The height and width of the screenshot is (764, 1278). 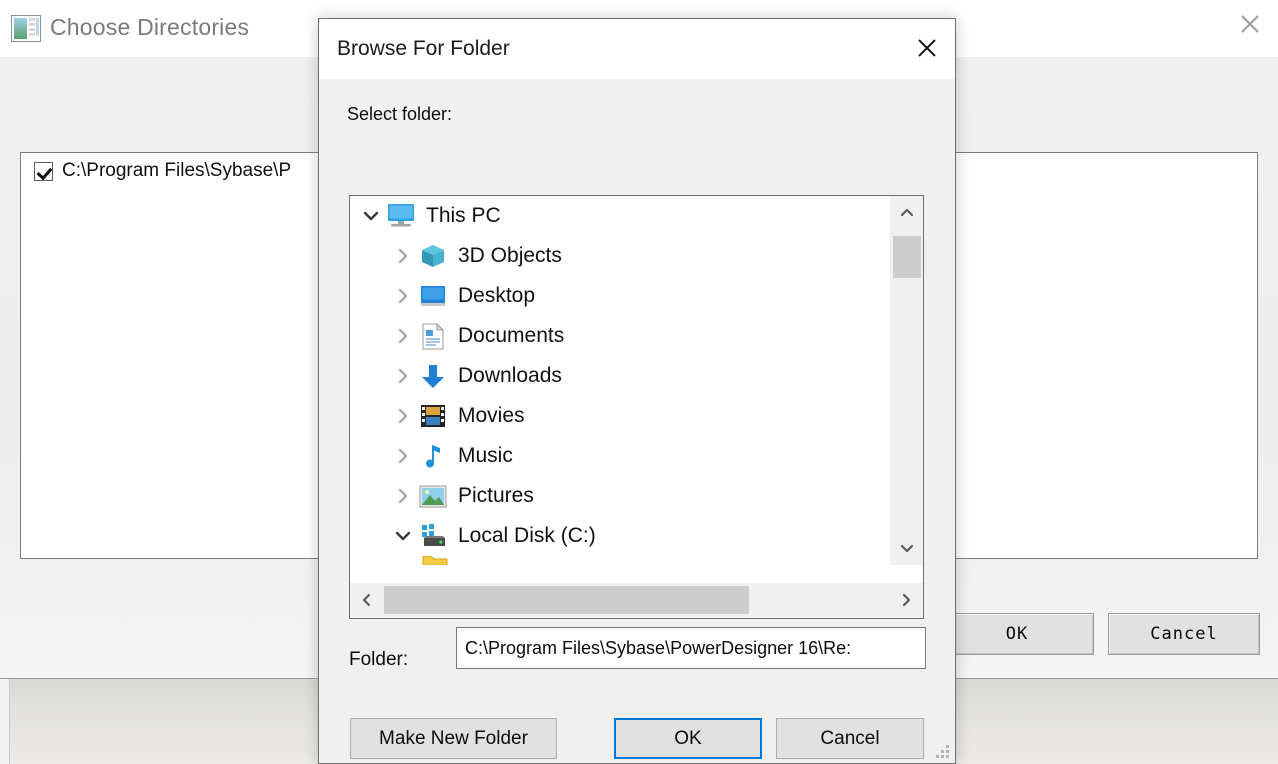 What do you see at coordinates (619, 296) in the screenshot?
I see `tree-item-desktop: Desktop` at bounding box center [619, 296].